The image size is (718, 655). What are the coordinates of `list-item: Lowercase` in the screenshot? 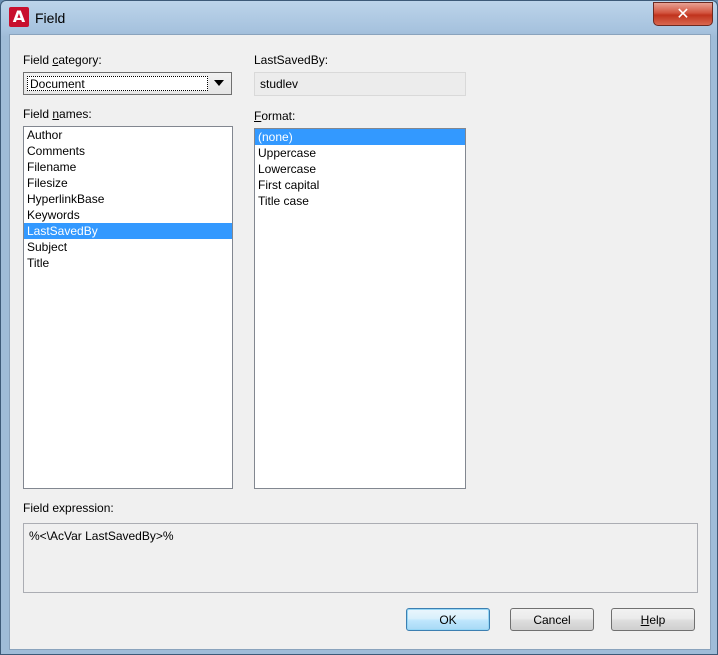 It's located at (360, 169).